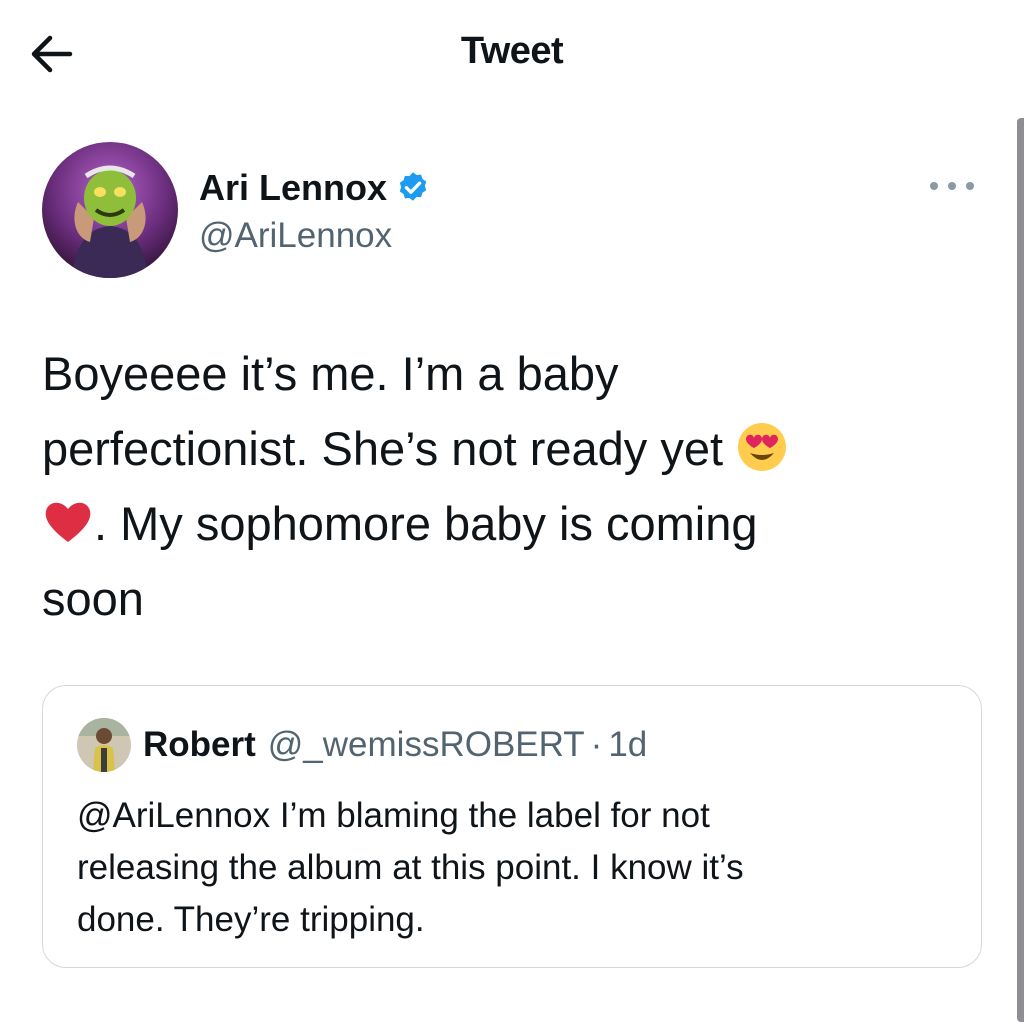  What do you see at coordinates (93, 598) in the screenshot?
I see `tweet-text-line: soon` at bounding box center [93, 598].